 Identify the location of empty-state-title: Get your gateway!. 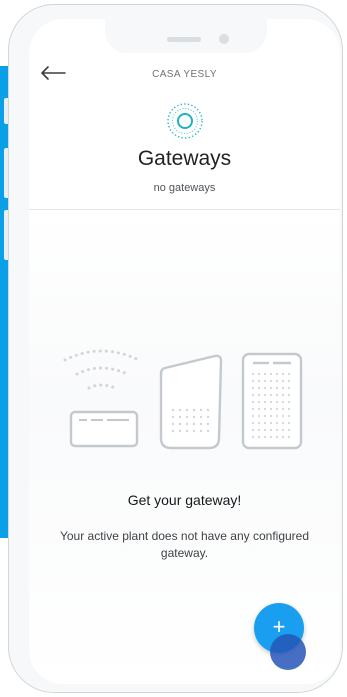
(184, 500).